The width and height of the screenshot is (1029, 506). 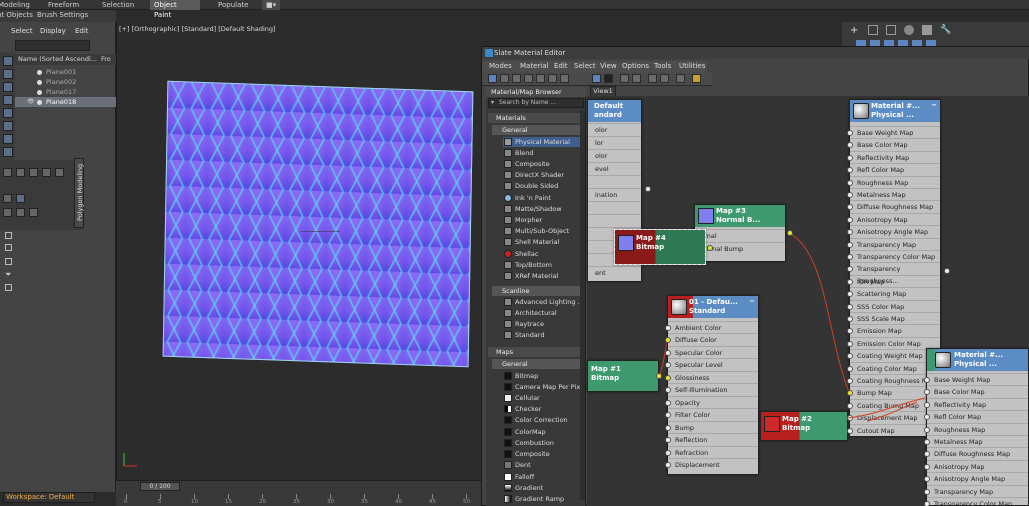 What do you see at coordinates (696, 78) in the screenshot?
I see `highlight-icon` at bounding box center [696, 78].